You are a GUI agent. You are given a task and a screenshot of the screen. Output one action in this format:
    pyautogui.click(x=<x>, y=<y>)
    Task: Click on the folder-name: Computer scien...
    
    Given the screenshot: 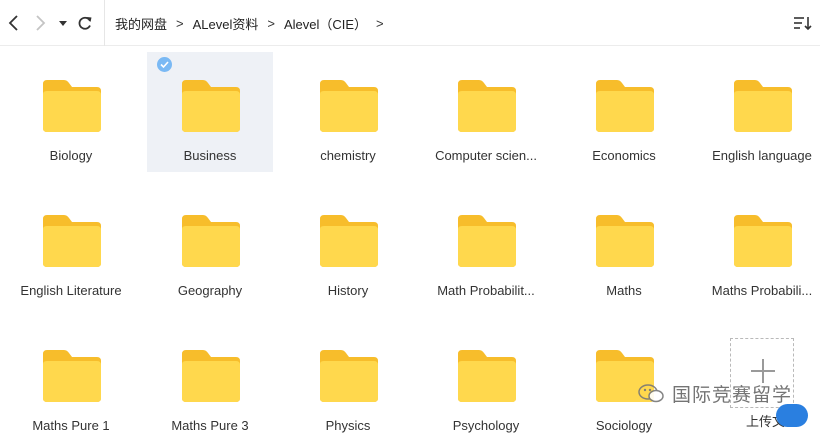 What is the action you would take?
    pyautogui.click(x=486, y=155)
    